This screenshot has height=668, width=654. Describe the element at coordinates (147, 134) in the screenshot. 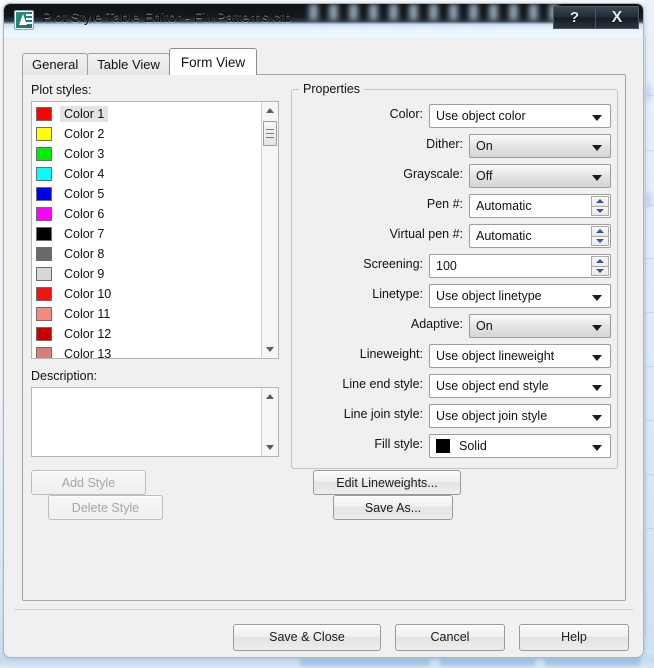

I see `list-item: Color 2` at that location.